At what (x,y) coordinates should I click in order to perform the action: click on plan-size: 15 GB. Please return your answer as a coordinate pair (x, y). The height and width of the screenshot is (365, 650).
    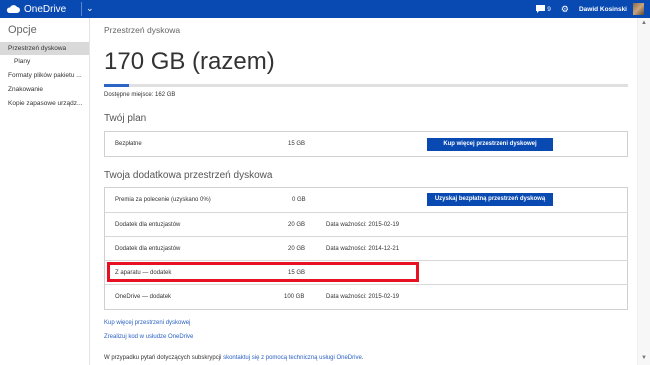
    Looking at the image, I should click on (297, 144).